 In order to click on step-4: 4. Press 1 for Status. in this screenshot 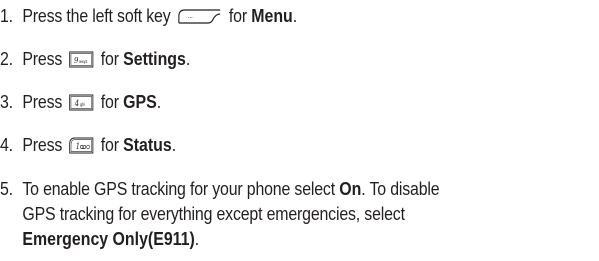, I will do `click(88, 144)`.